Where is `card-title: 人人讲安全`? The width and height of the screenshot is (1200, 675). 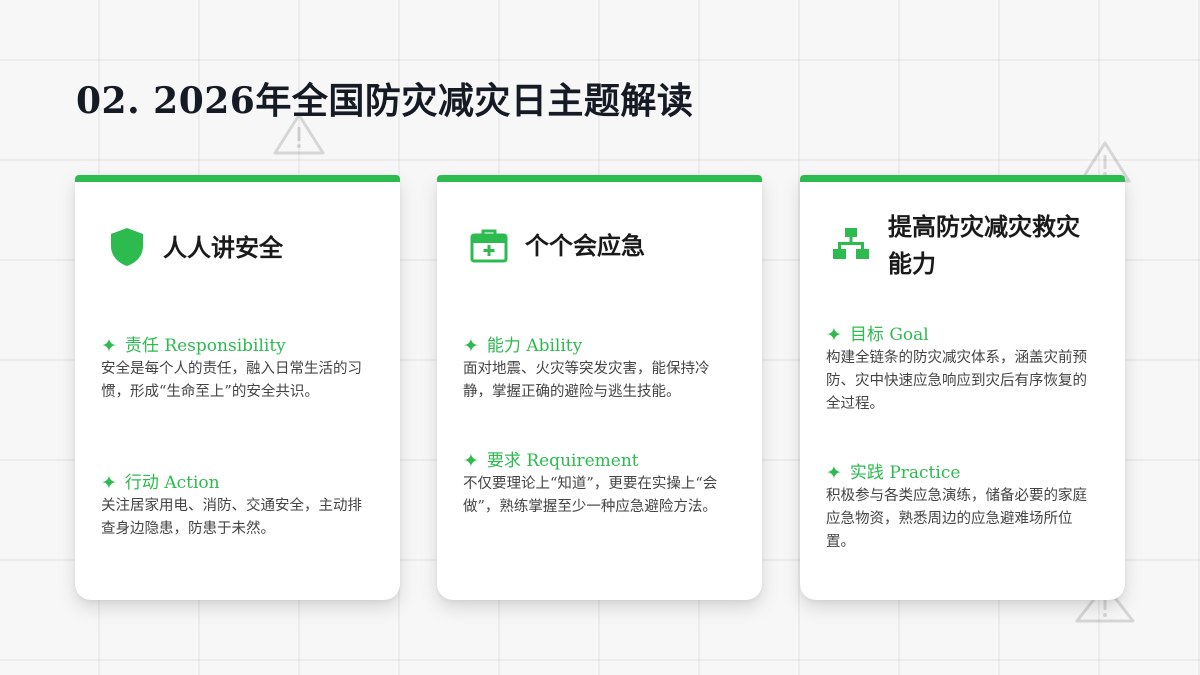 card-title: 人人讲安全 is located at coordinates (223, 247).